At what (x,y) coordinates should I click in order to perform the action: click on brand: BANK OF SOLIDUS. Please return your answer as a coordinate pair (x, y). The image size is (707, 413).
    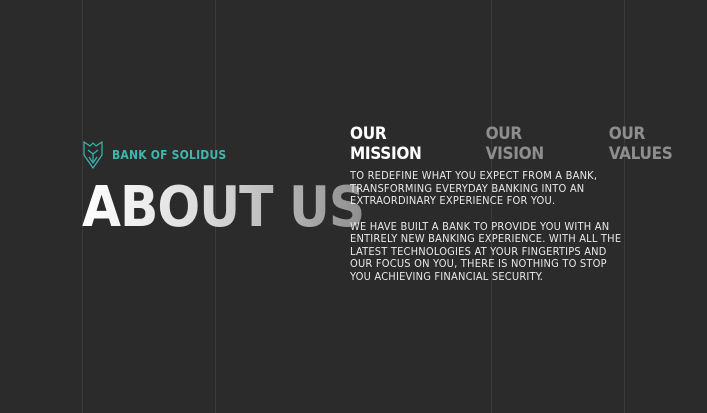
    Looking at the image, I should click on (154, 155).